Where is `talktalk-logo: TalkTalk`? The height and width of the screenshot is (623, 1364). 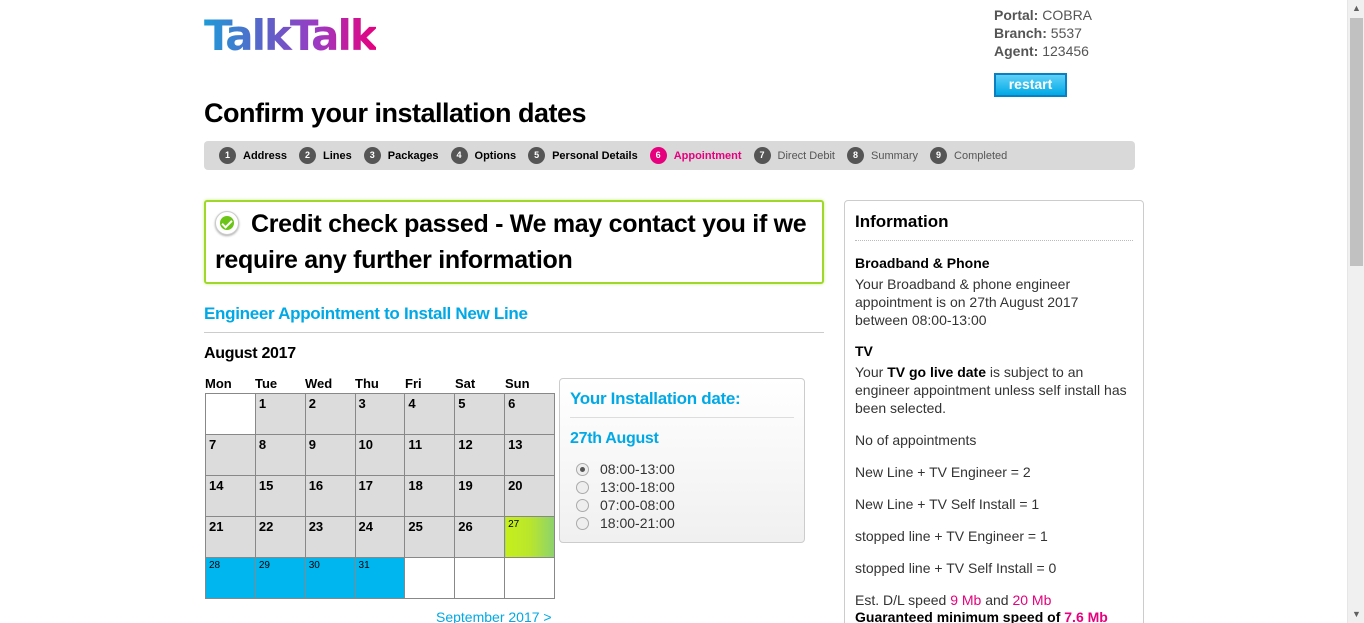
talktalk-logo: TalkTalk is located at coordinates (291, 36).